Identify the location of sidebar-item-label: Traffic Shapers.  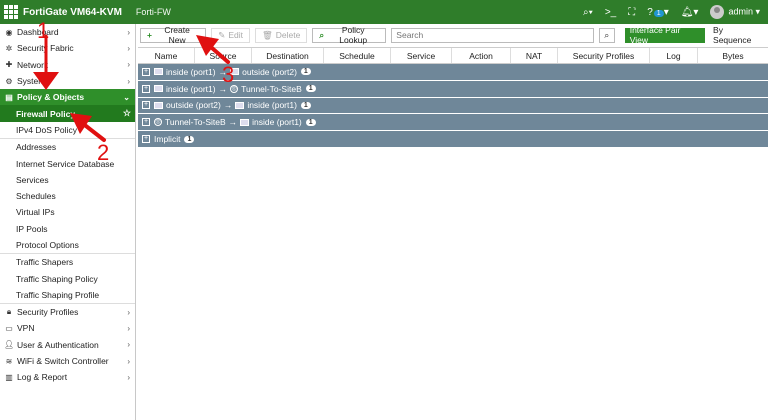
(45, 262).